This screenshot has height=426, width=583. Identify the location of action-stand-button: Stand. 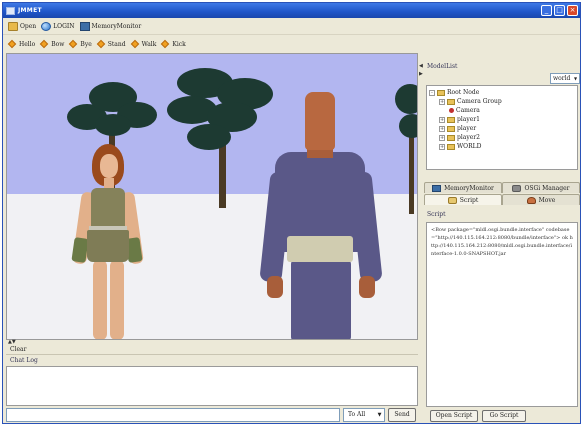
(111, 44).